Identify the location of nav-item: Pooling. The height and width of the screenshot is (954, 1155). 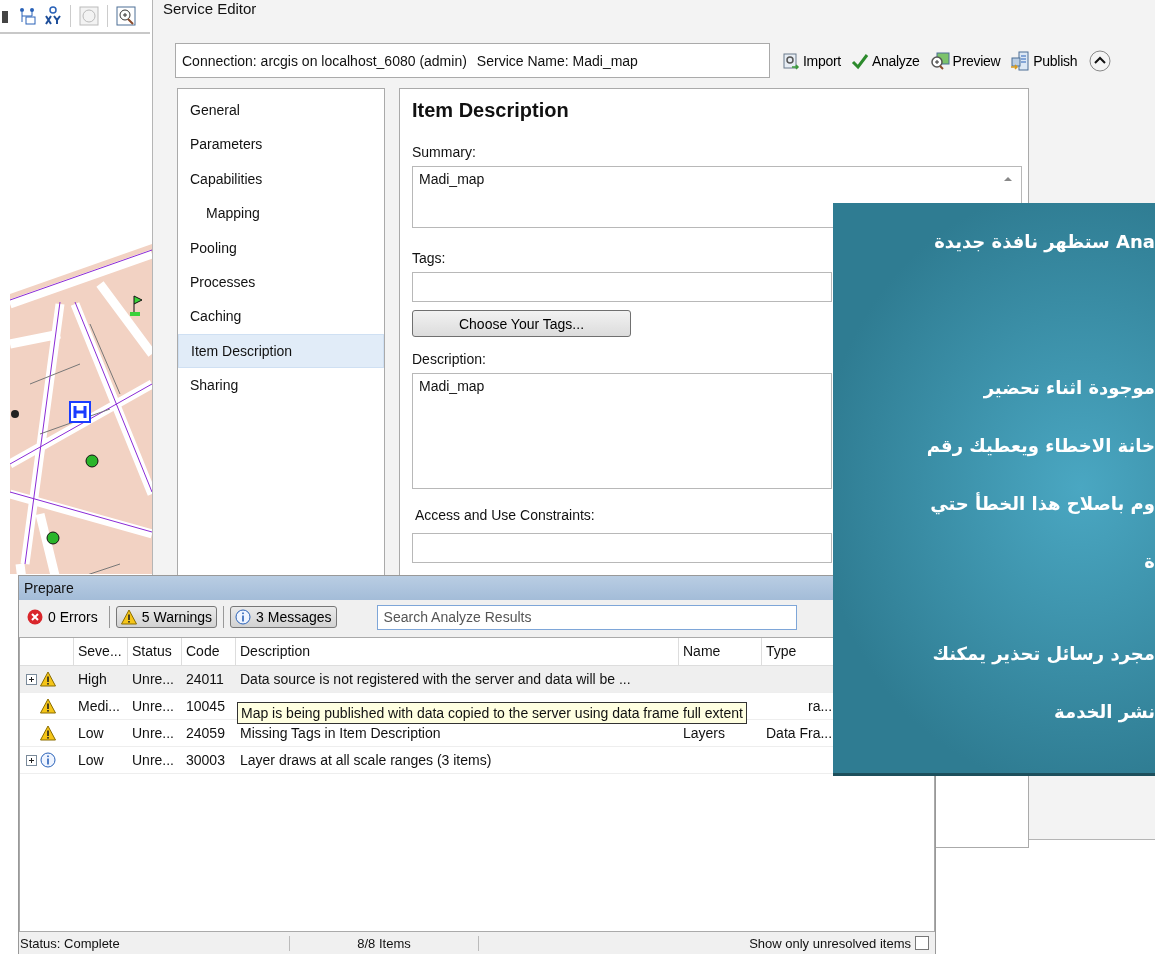
(281, 247).